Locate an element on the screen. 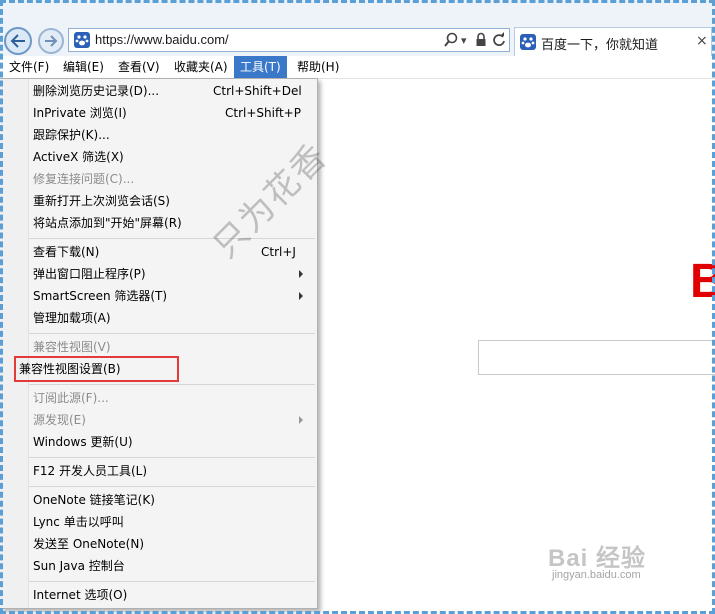 The image size is (715, 614). menu-help: 帮助(H) is located at coordinates (318, 67).